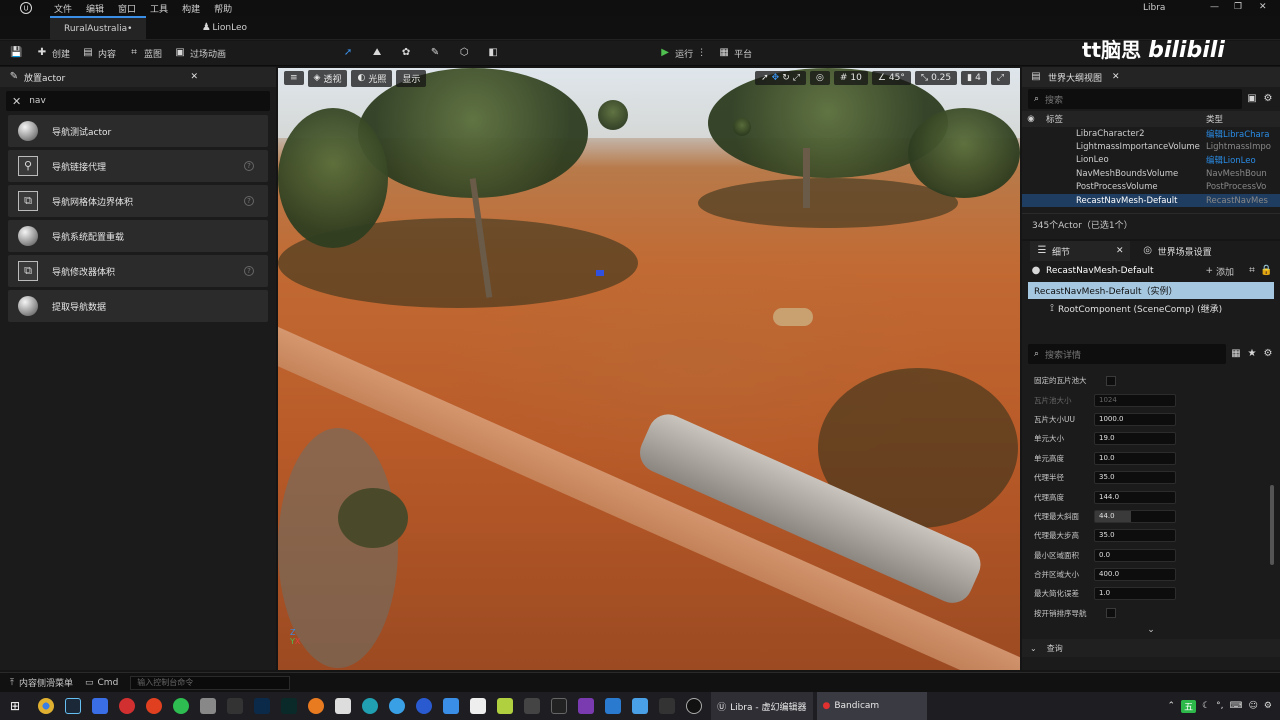 Image resolution: width=1280 pixels, height=720 pixels. What do you see at coordinates (1135, 478) in the screenshot?
I see `property-field: 35.0` at bounding box center [1135, 478].